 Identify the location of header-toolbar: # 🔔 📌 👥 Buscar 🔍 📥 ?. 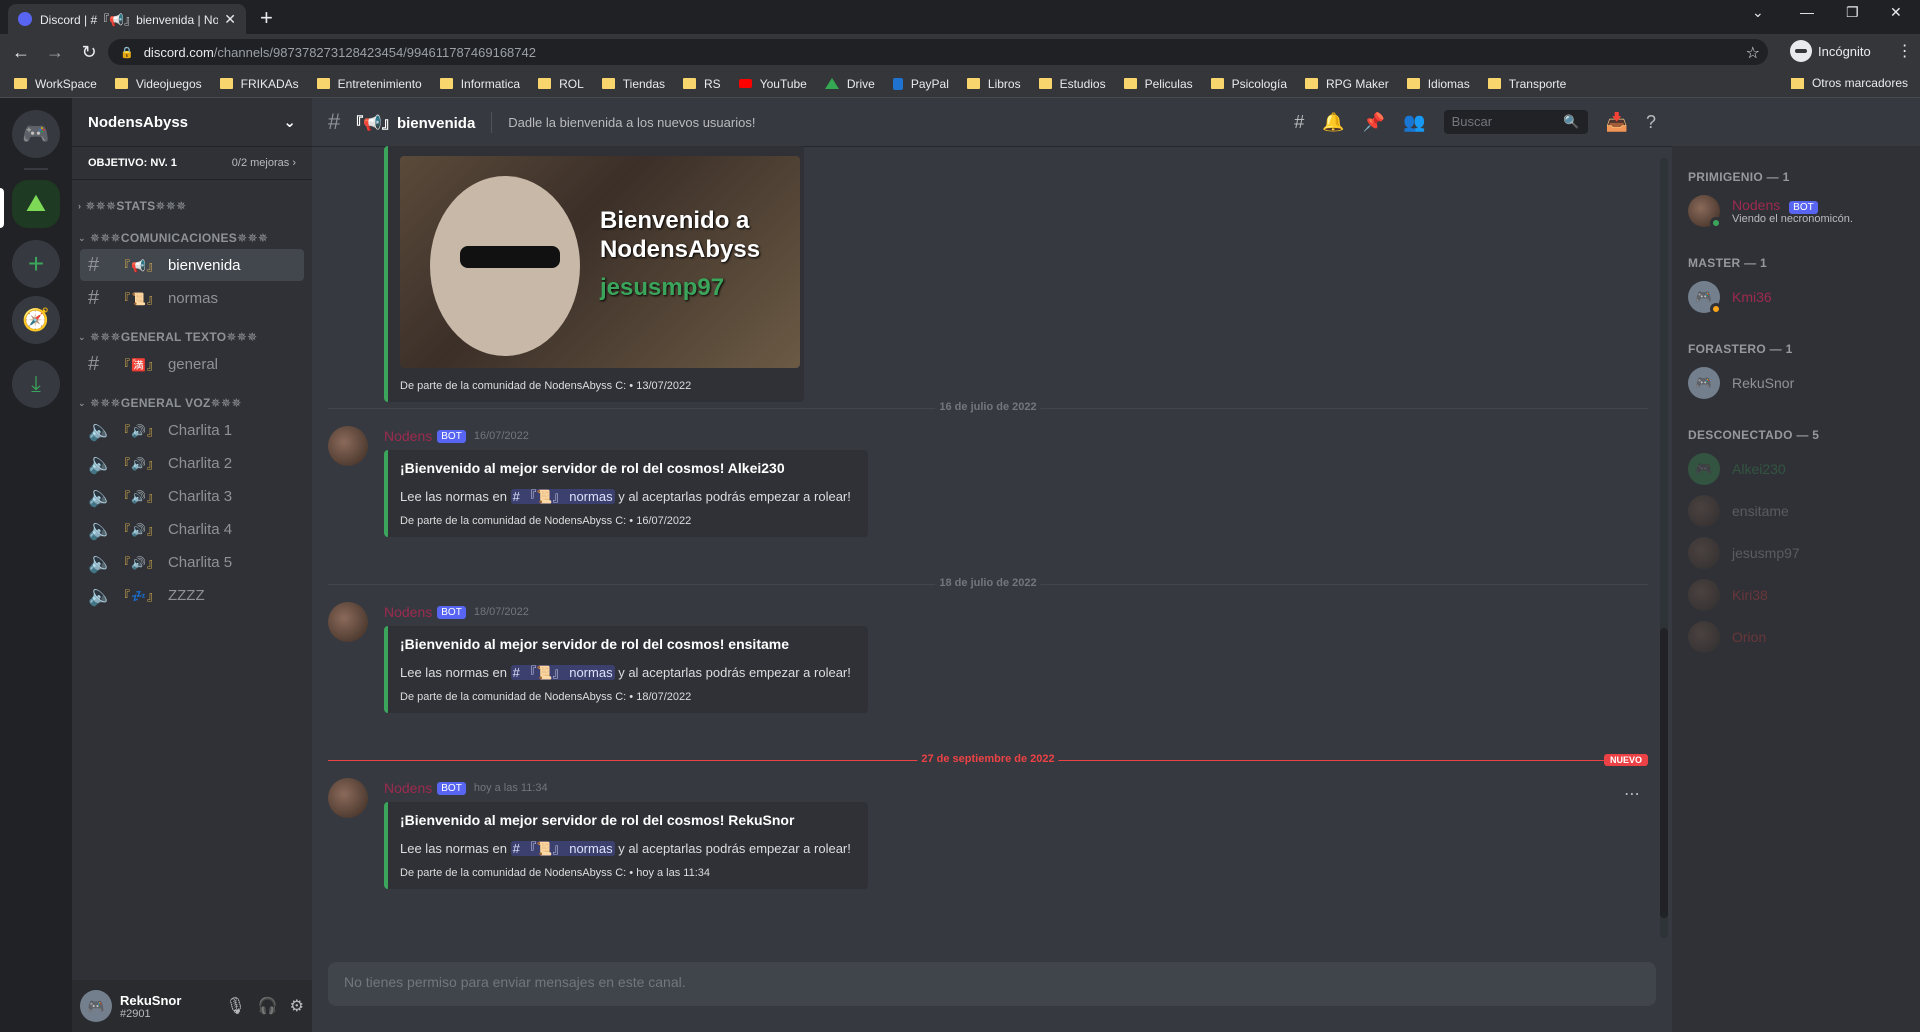
(1466, 122).